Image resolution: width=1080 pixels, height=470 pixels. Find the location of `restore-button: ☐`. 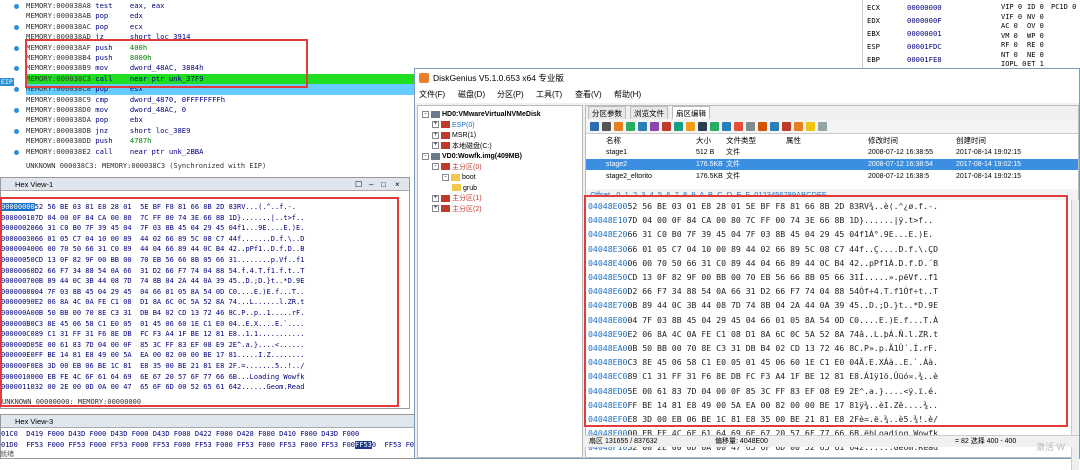

restore-button: ☐ is located at coordinates (358, 184).